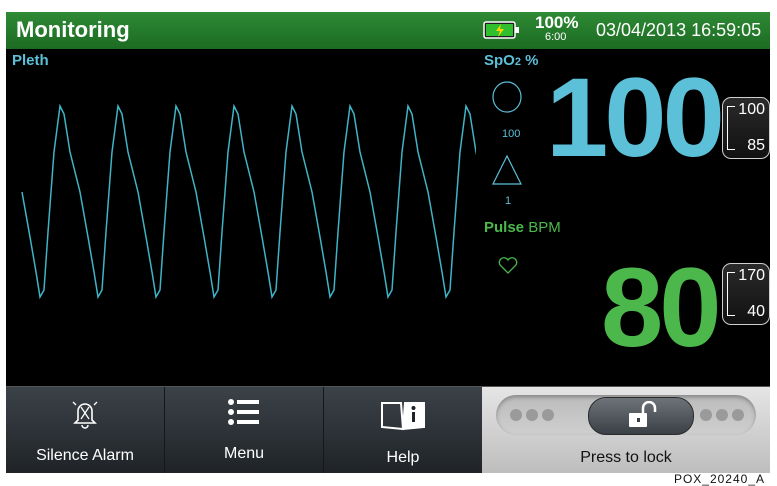 This screenshot has width=777, height=486. I want to click on heart-icon, so click(508, 265).